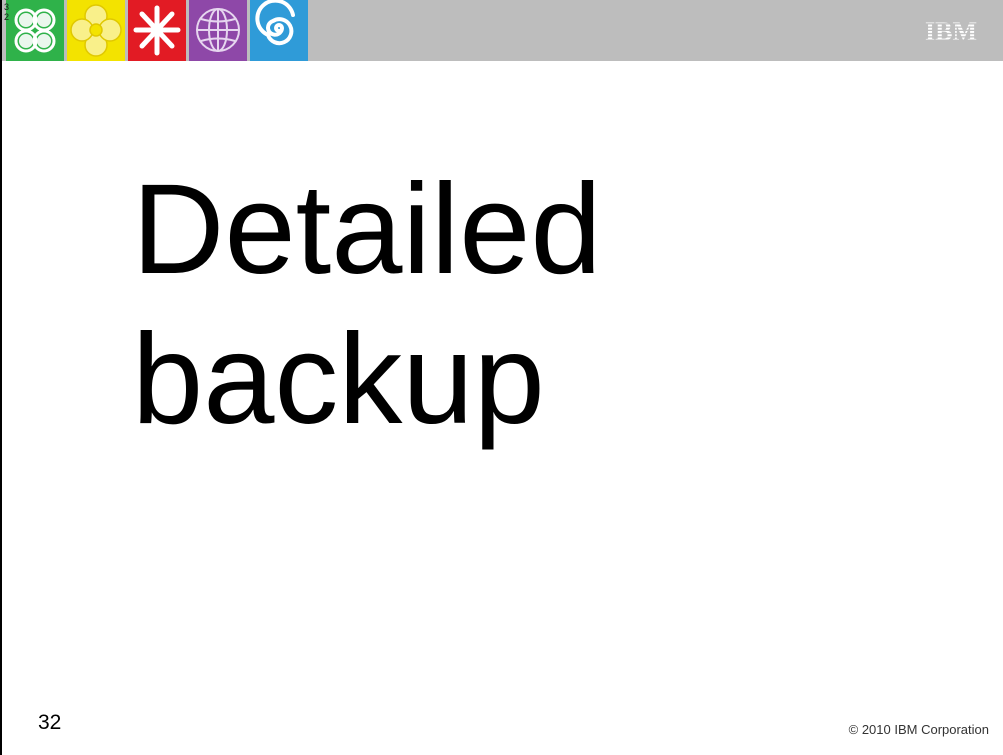  Describe the element at coordinates (50, 722) in the screenshot. I see `page-number: 32` at that location.